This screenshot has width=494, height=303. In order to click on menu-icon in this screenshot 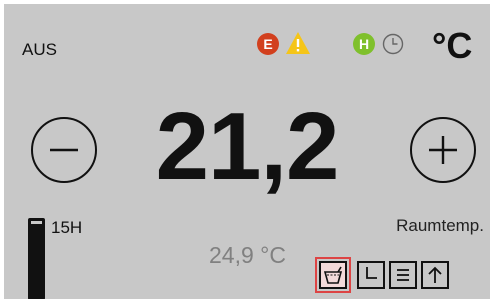, I will do `click(403, 275)`.